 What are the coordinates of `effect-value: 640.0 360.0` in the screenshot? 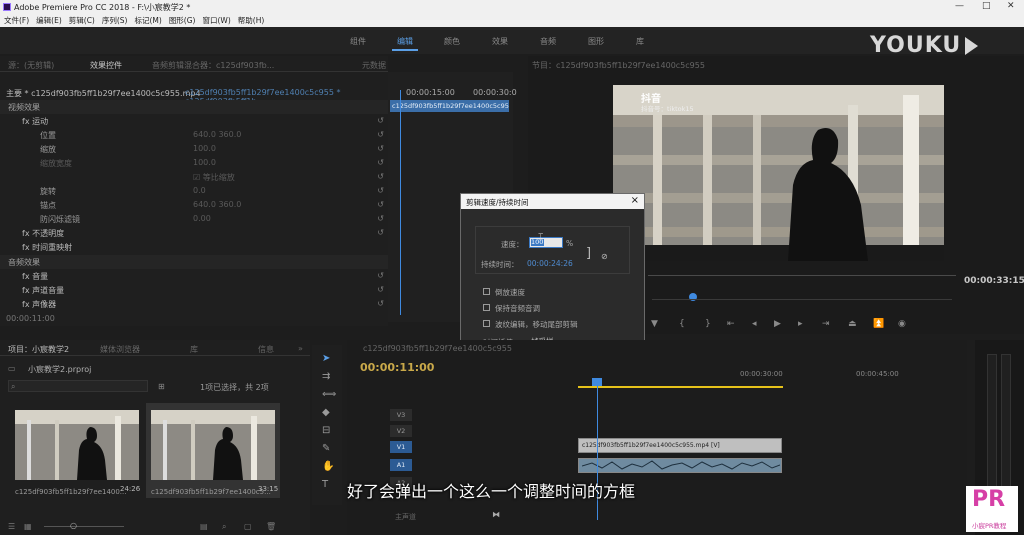 It's located at (217, 134).